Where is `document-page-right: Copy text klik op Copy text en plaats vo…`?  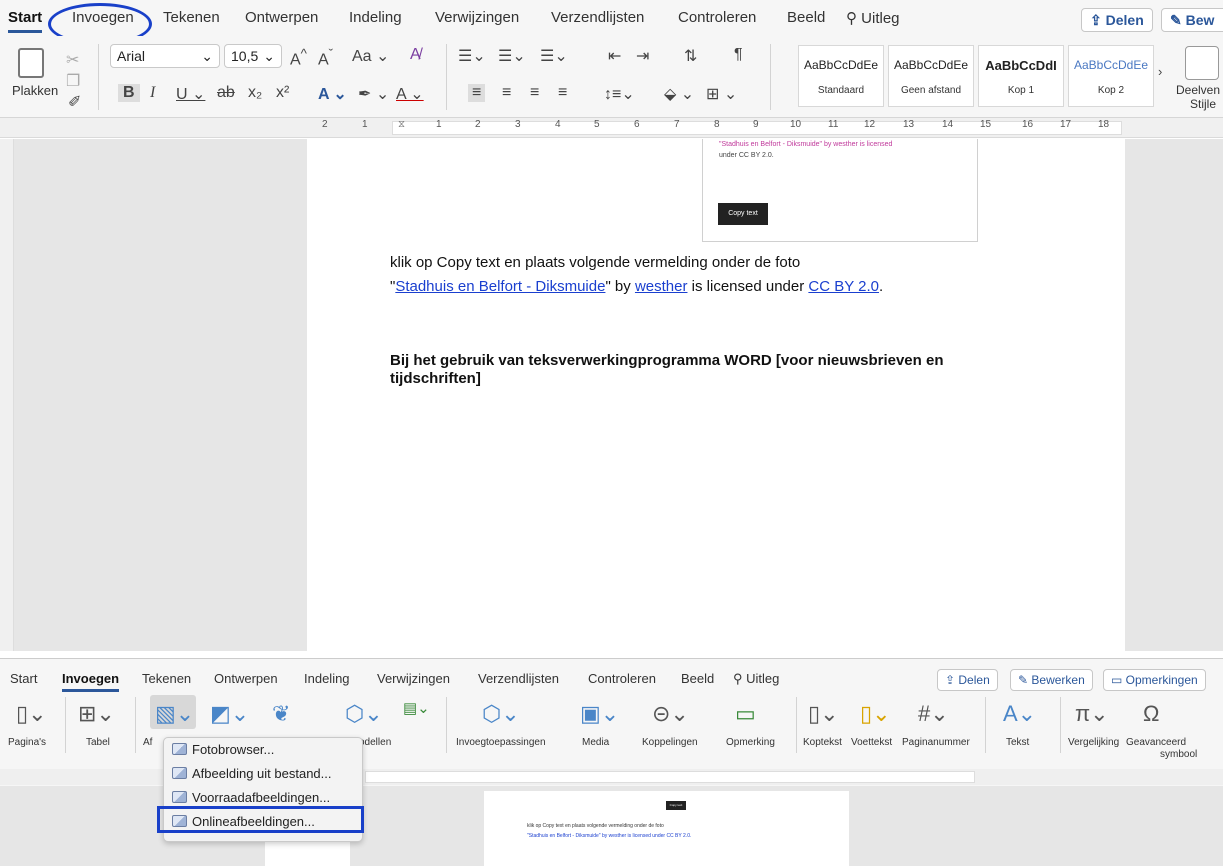 document-page-right: Copy text klik op Copy text en plaats vo… is located at coordinates (666, 828).